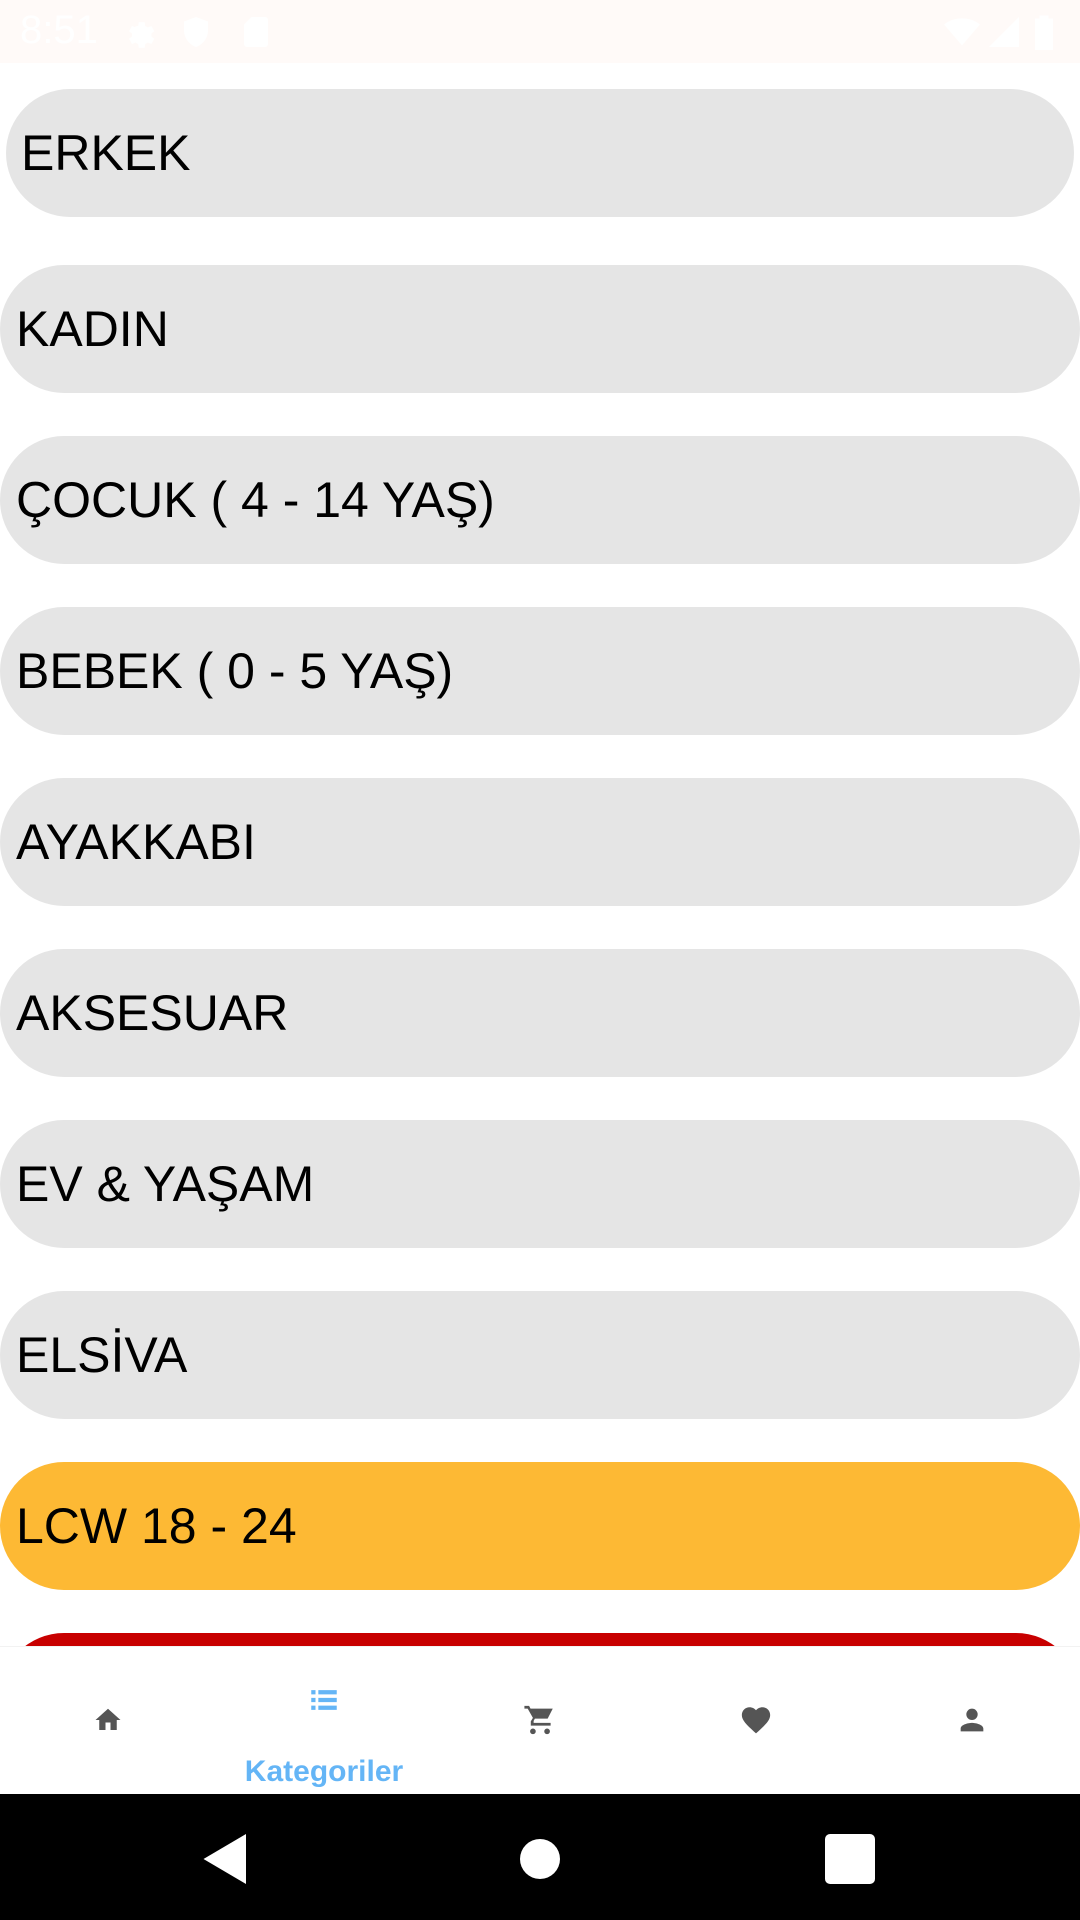  What do you see at coordinates (92, 329) in the screenshot?
I see `category-label: KADIN` at bounding box center [92, 329].